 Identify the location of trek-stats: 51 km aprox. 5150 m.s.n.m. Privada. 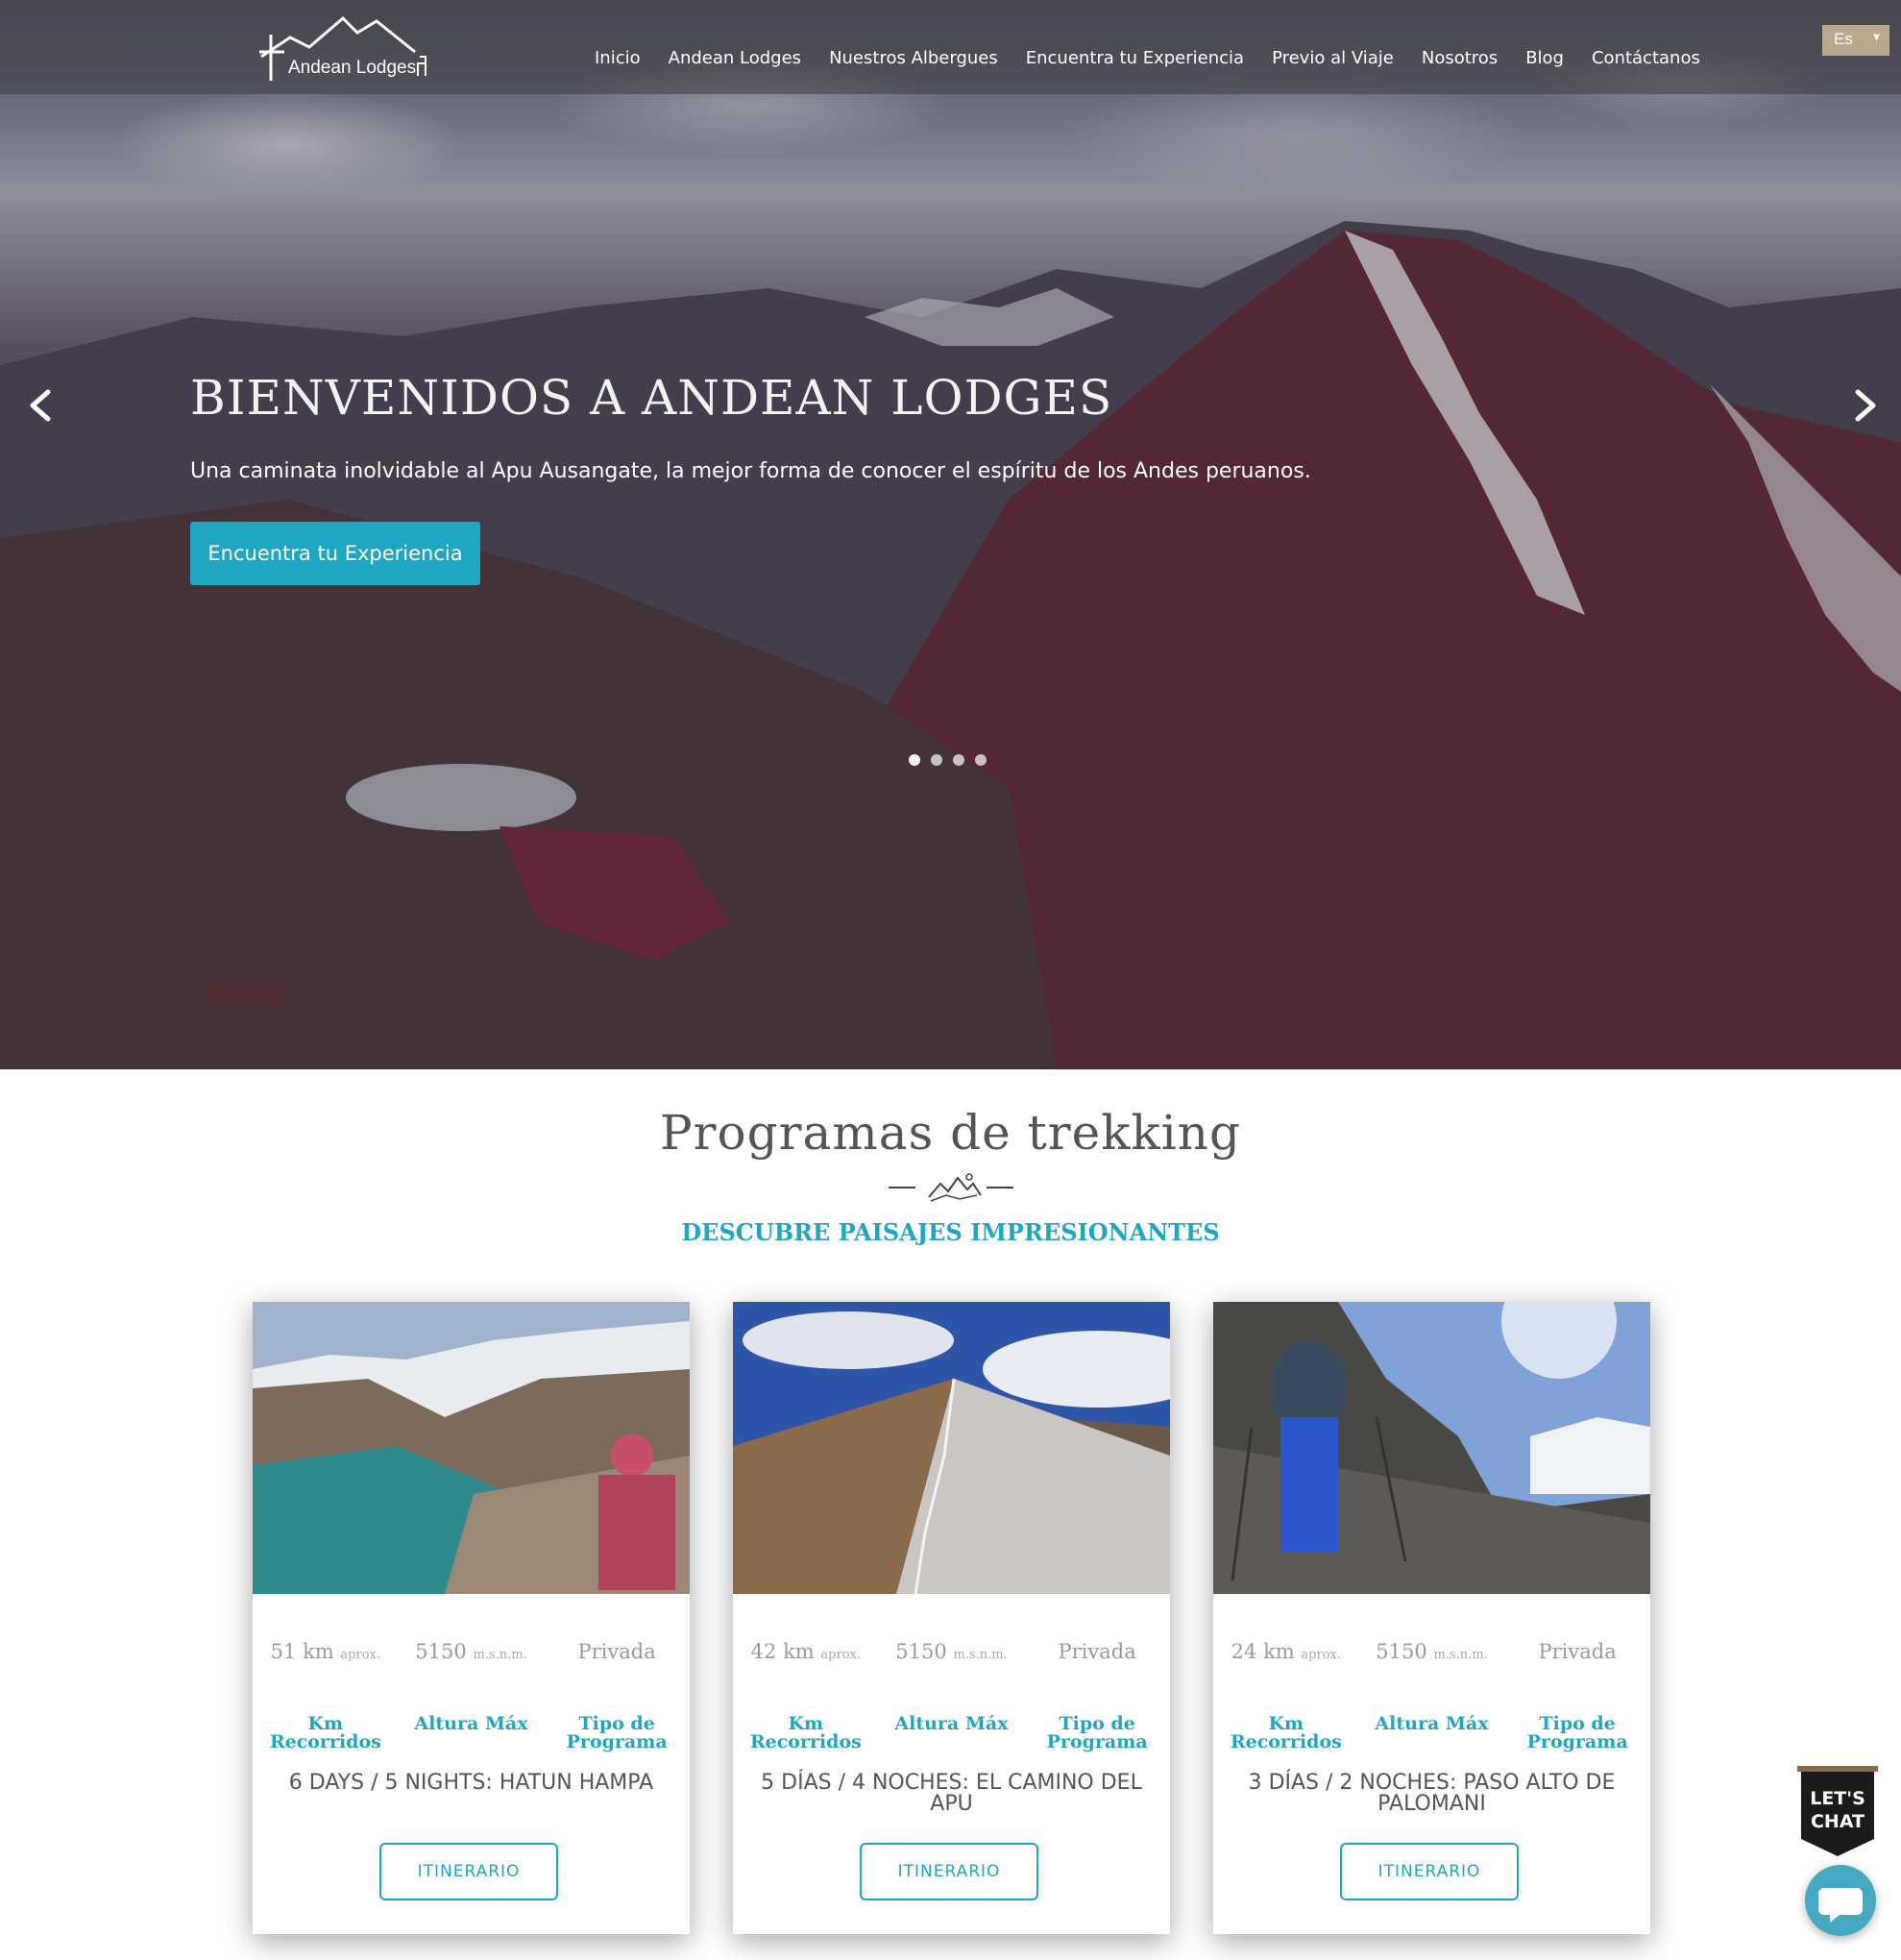
(471, 1652).